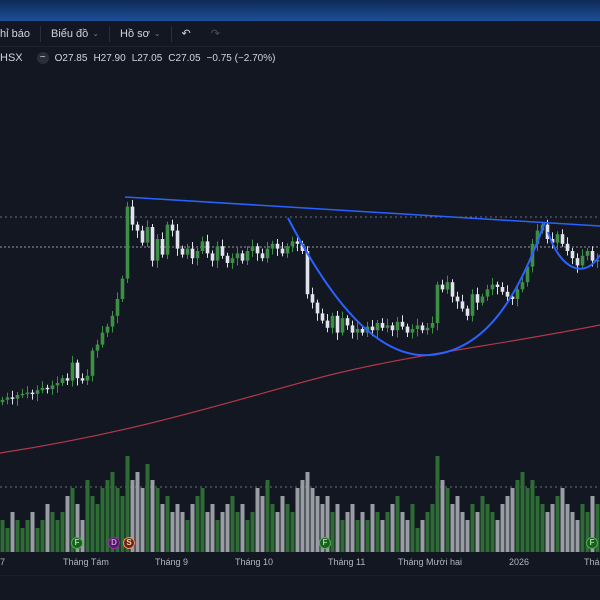 The height and width of the screenshot is (600, 600). What do you see at coordinates (416, 287) in the screenshot?
I see `cup-curve-drawing` at bounding box center [416, 287].